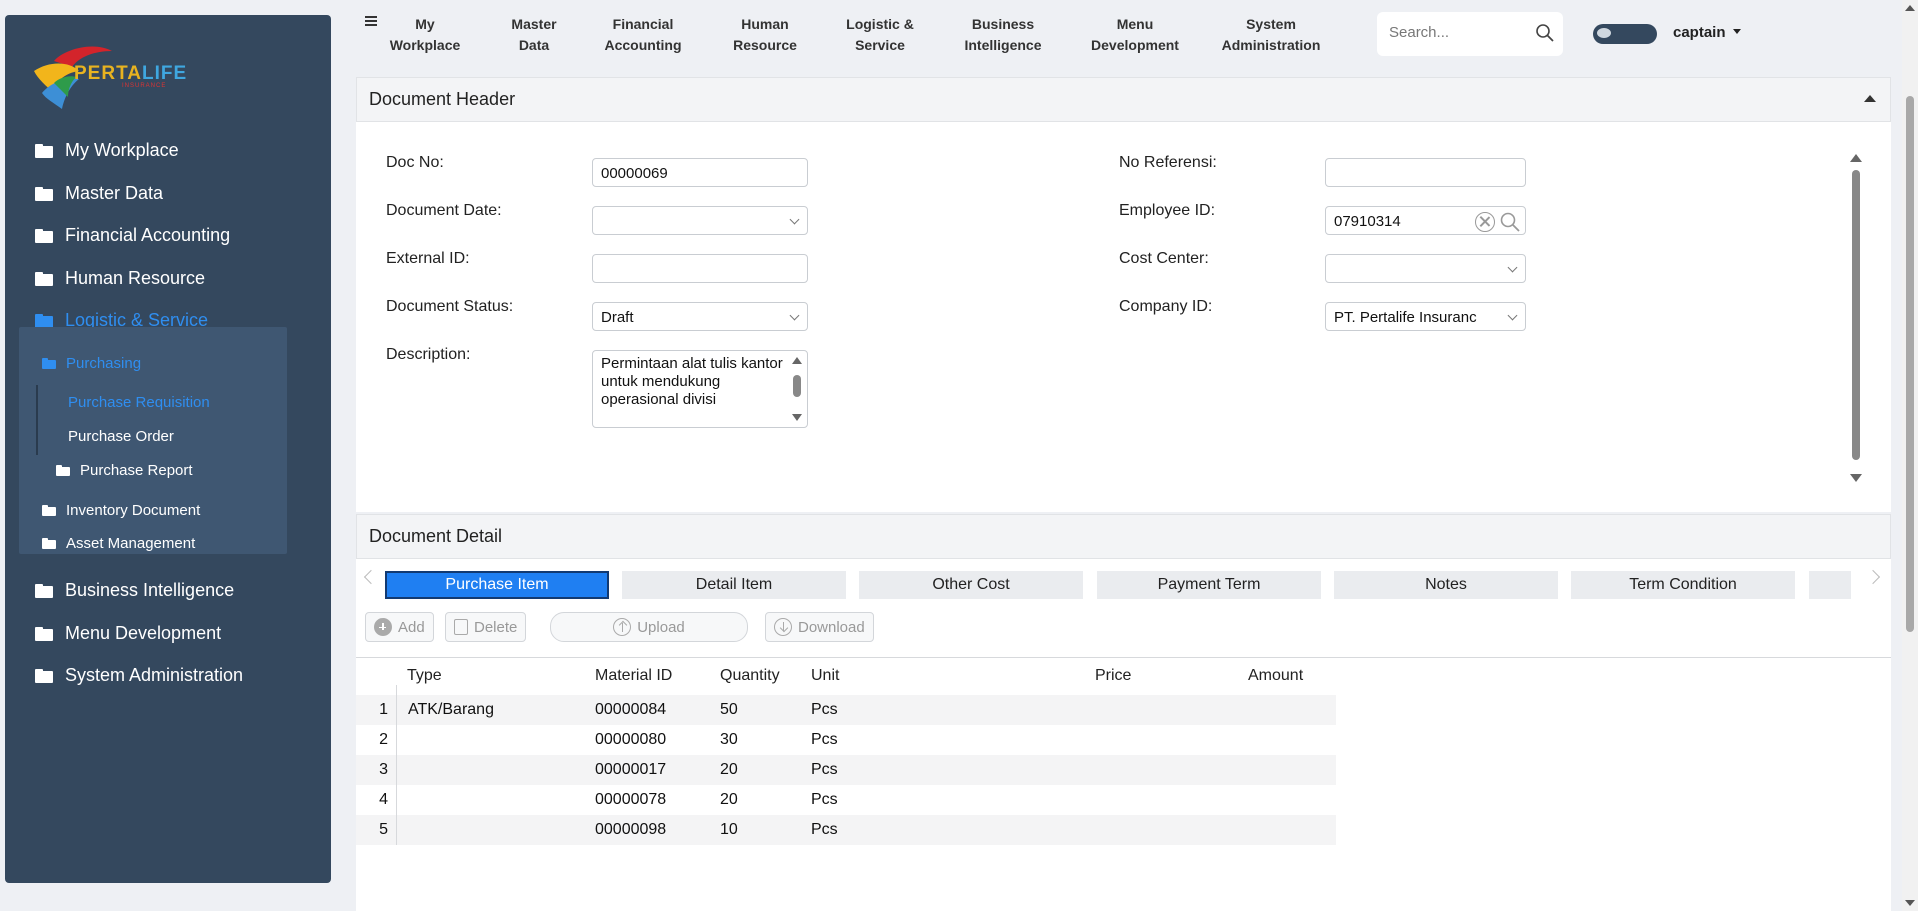  What do you see at coordinates (700, 316) in the screenshot?
I see `document-status-select: Draft` at bounding box center [700, 316].